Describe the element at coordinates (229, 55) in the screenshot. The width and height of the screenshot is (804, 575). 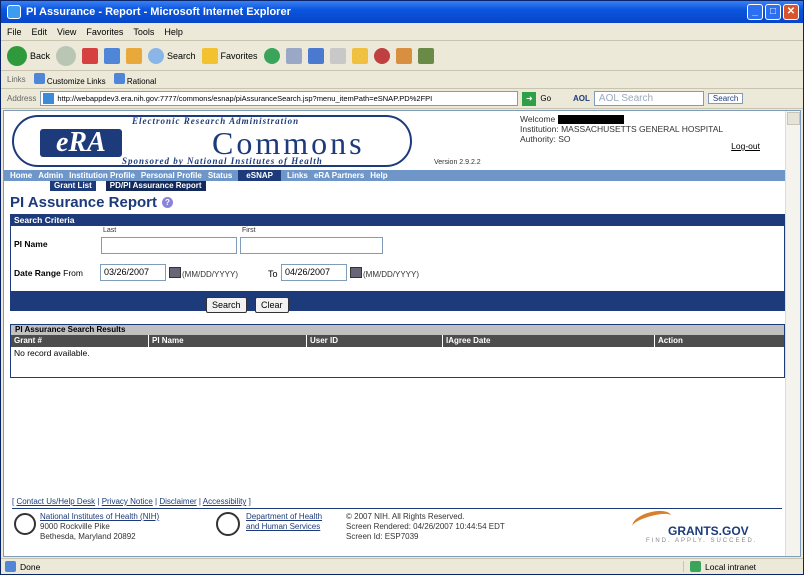
I see `favorites-button: Favorites` at that location.